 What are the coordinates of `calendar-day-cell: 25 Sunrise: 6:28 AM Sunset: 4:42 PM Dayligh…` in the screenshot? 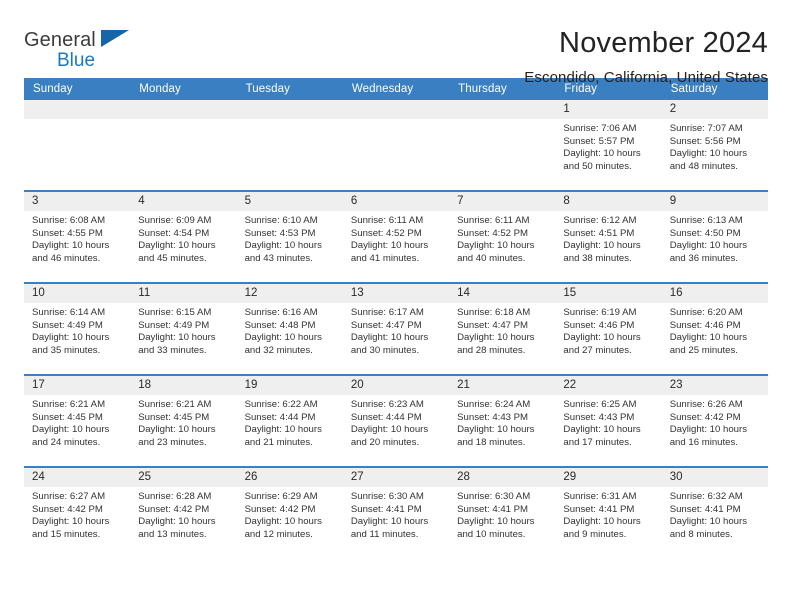 It's located at (183, 512).